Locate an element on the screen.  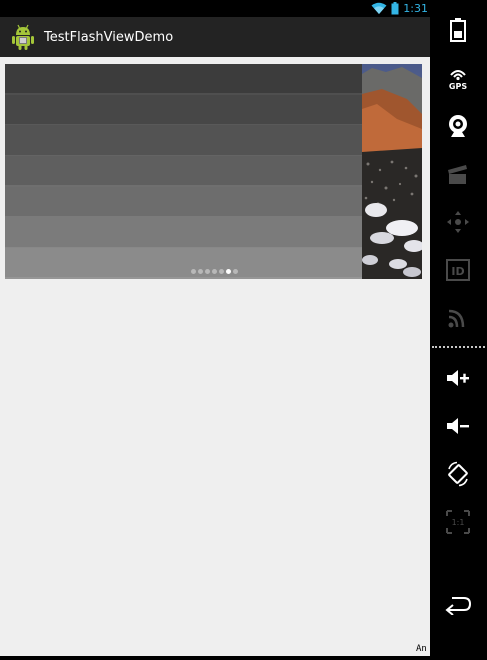
wifi-icon is located at coordinates (379, 8).